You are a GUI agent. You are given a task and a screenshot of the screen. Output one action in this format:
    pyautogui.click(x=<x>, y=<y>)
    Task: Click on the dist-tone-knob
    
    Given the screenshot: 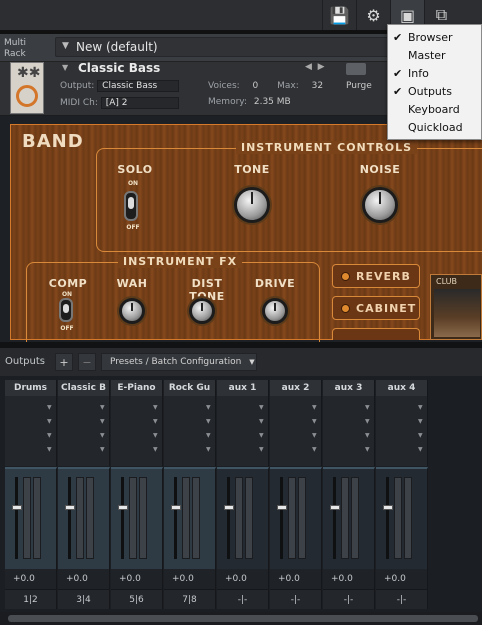 What is the action you would take?
    pyautogui.click(x=202, y=311)
    